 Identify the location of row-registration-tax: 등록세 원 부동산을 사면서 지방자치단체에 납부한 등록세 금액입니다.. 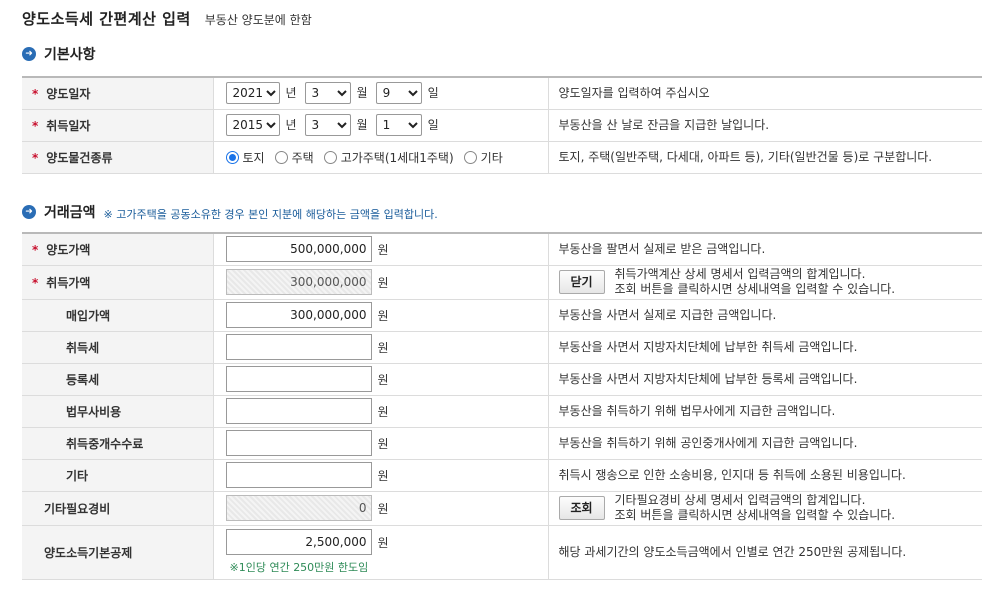
(502, 379).